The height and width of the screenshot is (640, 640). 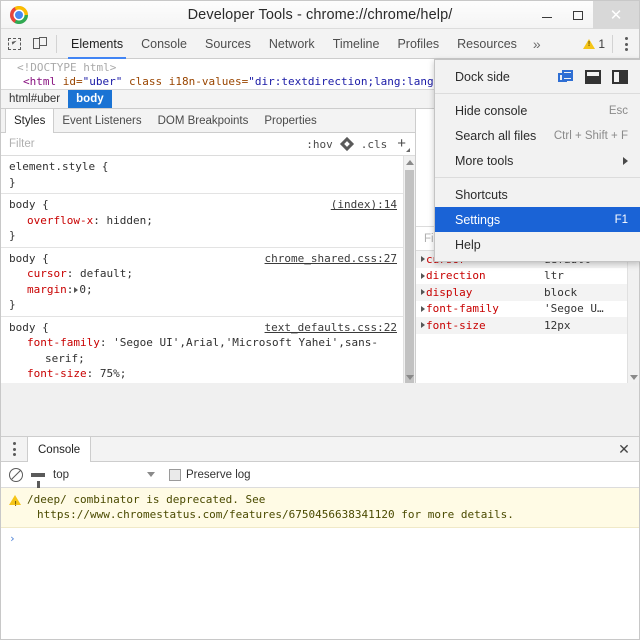 I want to click on preserve-log-checkbox, so click(x=175, y=474).